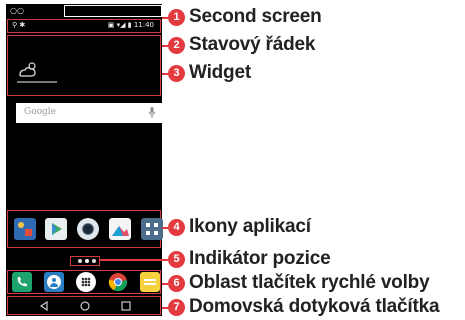 The image size is (465, 320). Describe the element at coordinates (118, 282) in the screenshot. I see `chrome-icon` at that location.